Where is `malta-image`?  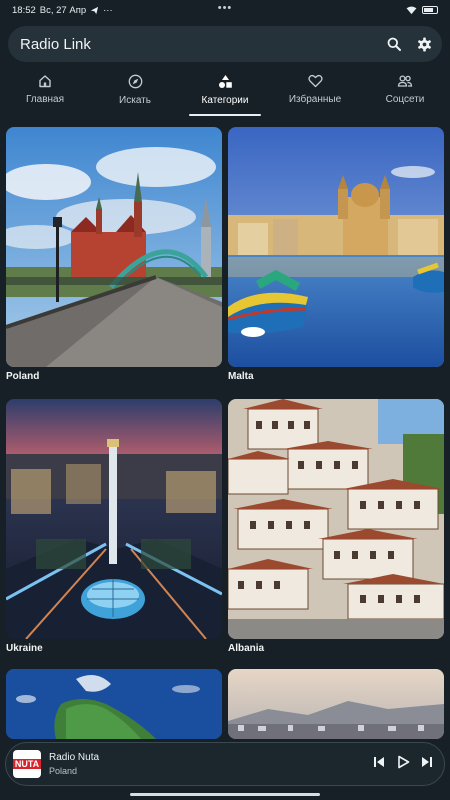
malta-image is located at coordinates (336, 247).